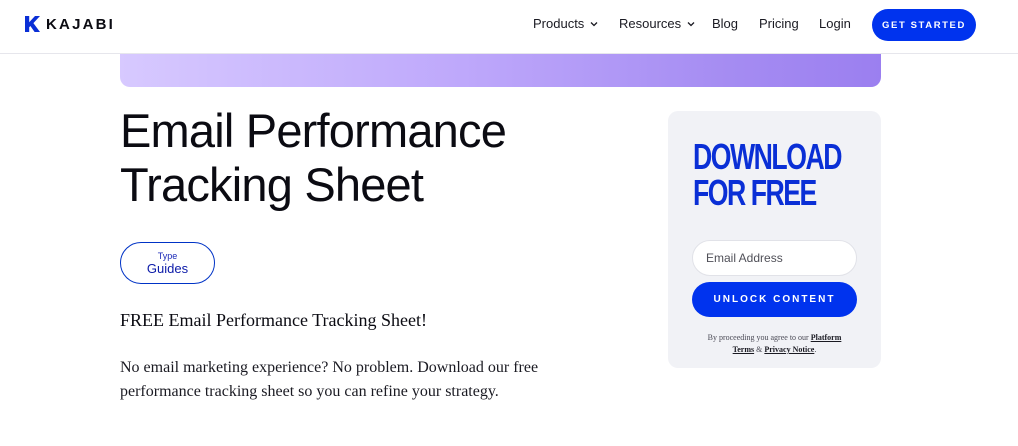 This screenshot has height=446, width=1018. I want to click on platform-terms-link-part2: Terms, so click(743, 349).